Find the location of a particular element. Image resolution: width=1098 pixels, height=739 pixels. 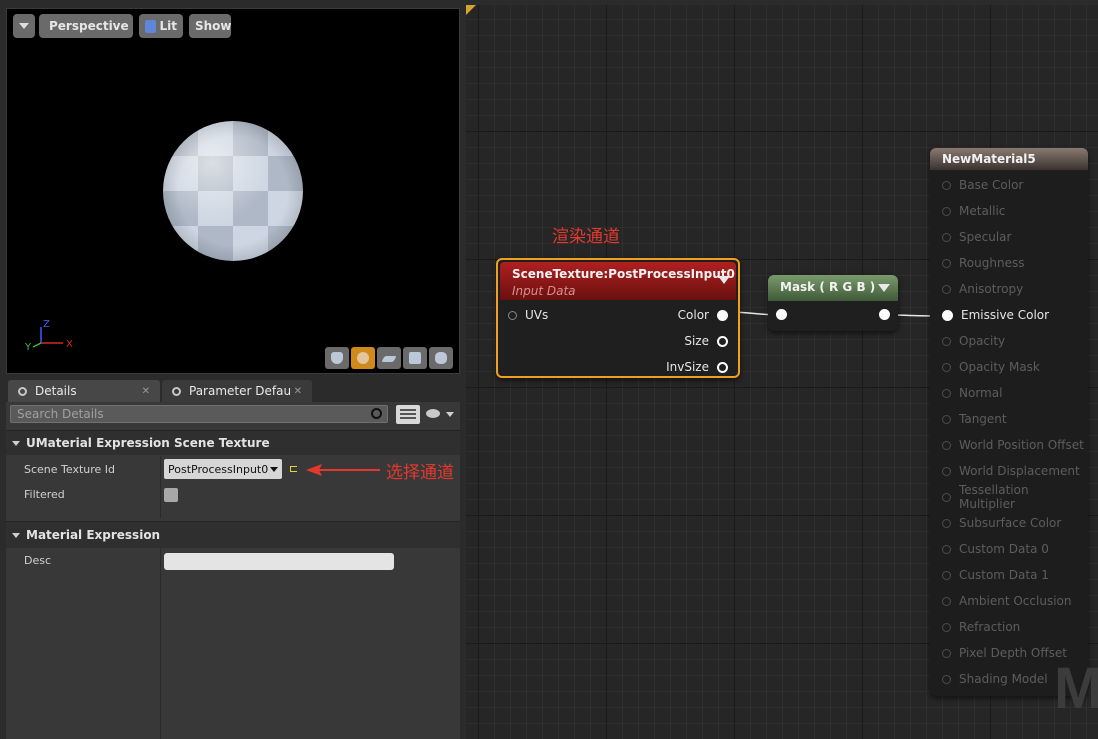

material-pin-label: Shading Model is located at coordinates (1003, 679).